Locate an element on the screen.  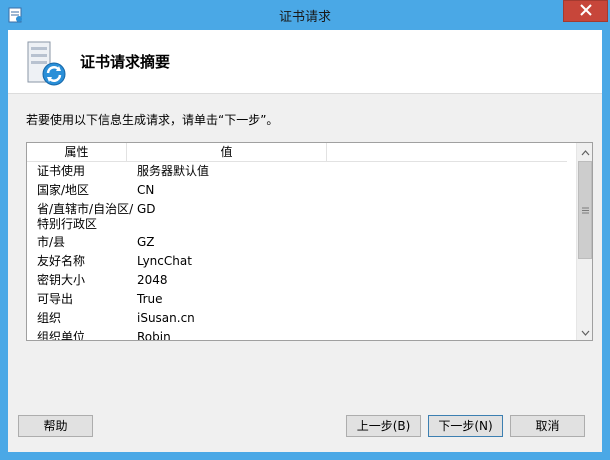
column-header-empty is located at coordinates (447, 152).